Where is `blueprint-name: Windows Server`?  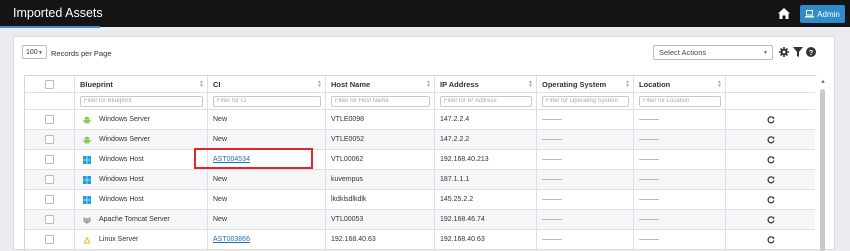
blueprint-name: Windows Server is located at coordinates (124, 139).